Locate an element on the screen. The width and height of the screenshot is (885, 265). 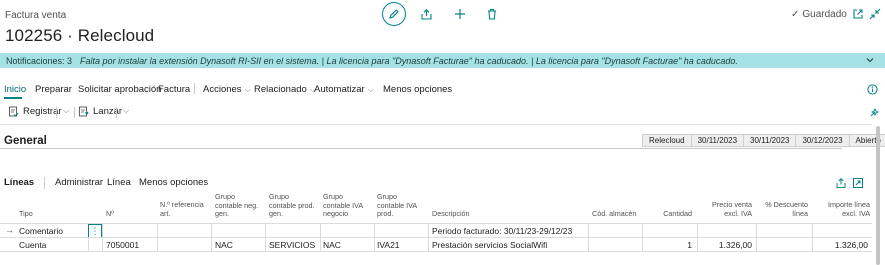
column-header-descuento: % Descuento línea is located at coordinates (782, 209).